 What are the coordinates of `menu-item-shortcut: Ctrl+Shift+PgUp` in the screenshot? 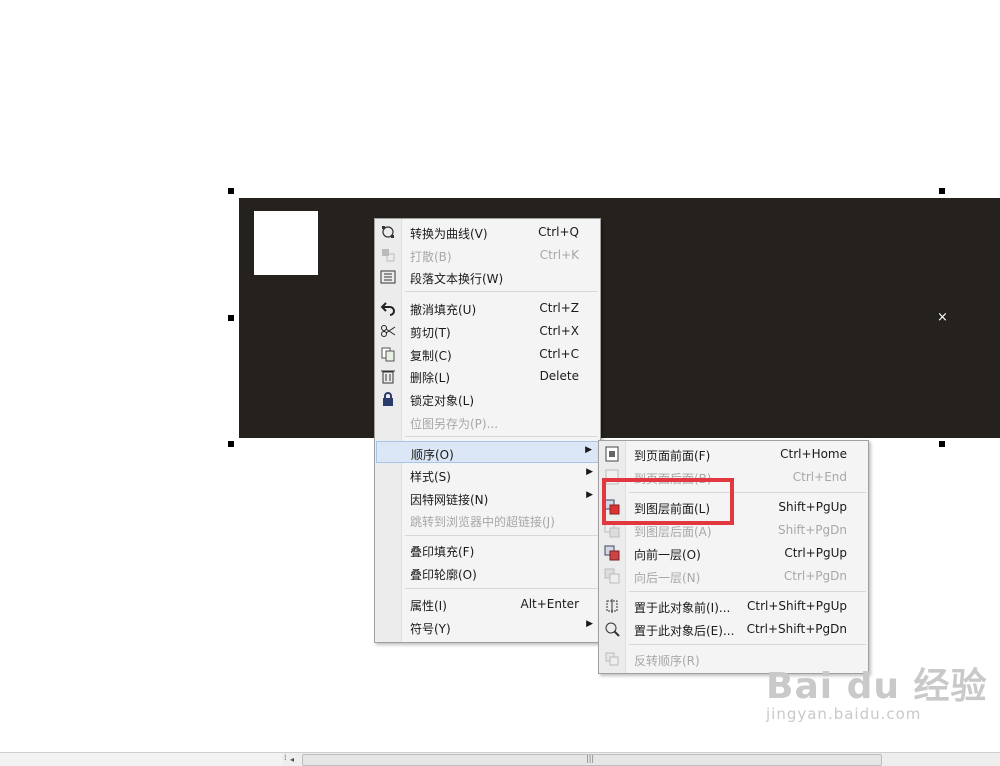 It's located at (797, 606).